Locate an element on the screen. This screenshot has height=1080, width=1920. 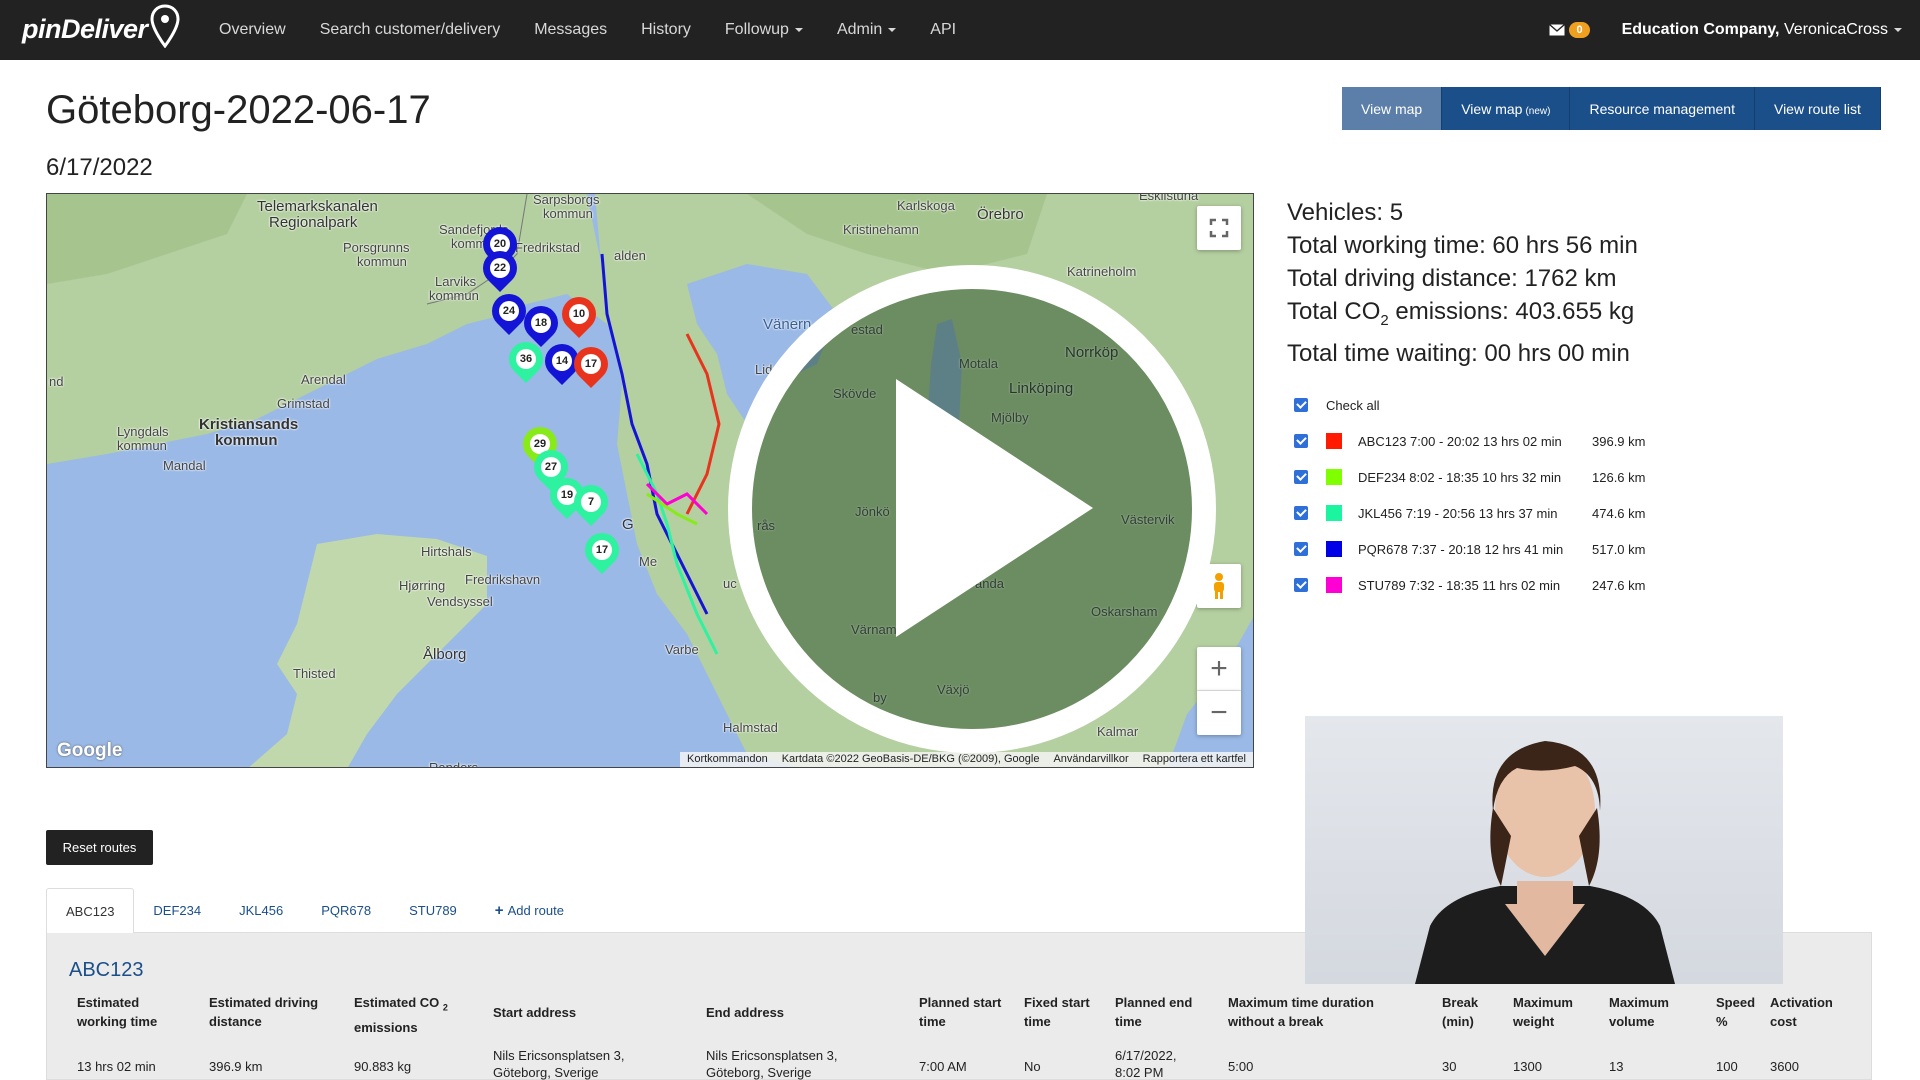
nav-history-label: History is located at coordinates (666, 29).